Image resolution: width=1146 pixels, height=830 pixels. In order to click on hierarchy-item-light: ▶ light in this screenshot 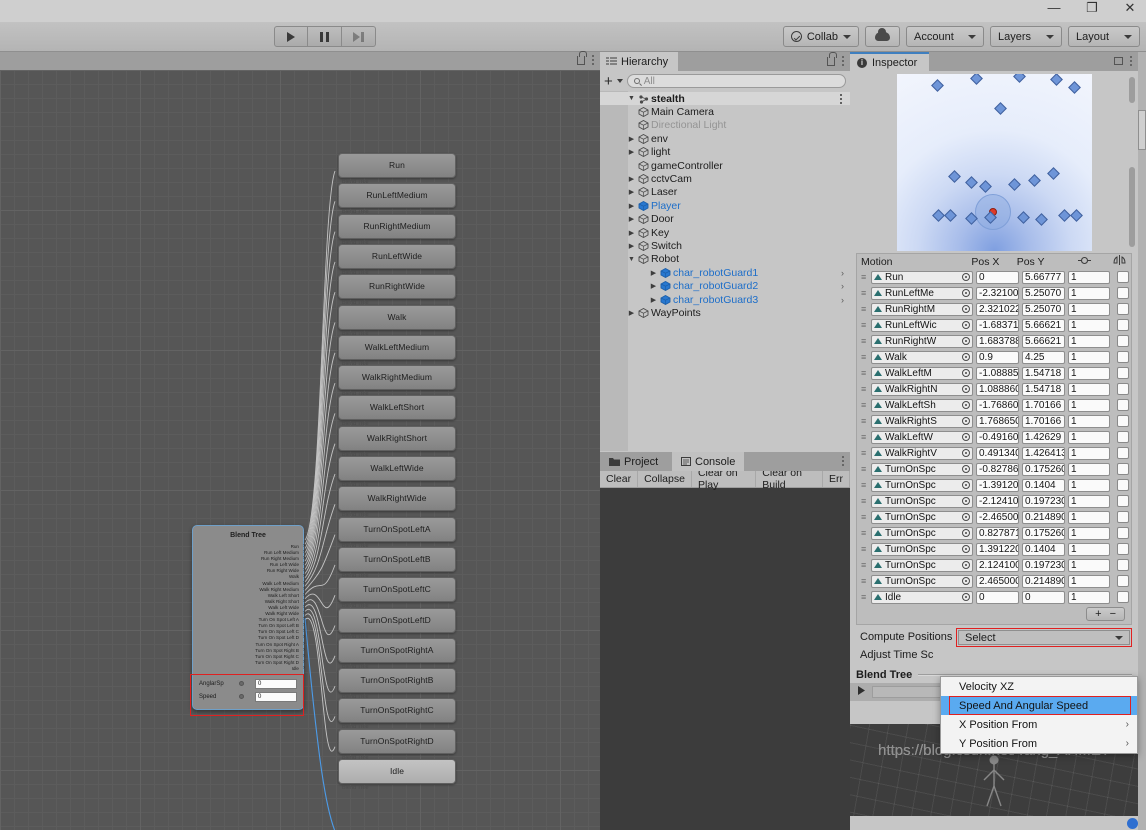, I will do `click(725, 152)`.